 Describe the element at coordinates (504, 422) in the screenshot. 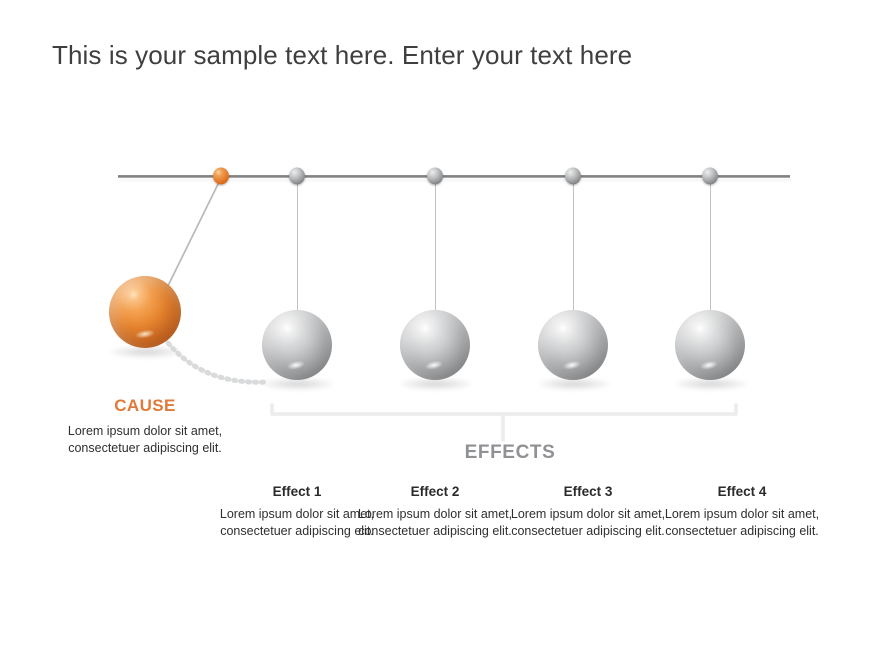

I see `effects-bracket` at that location.